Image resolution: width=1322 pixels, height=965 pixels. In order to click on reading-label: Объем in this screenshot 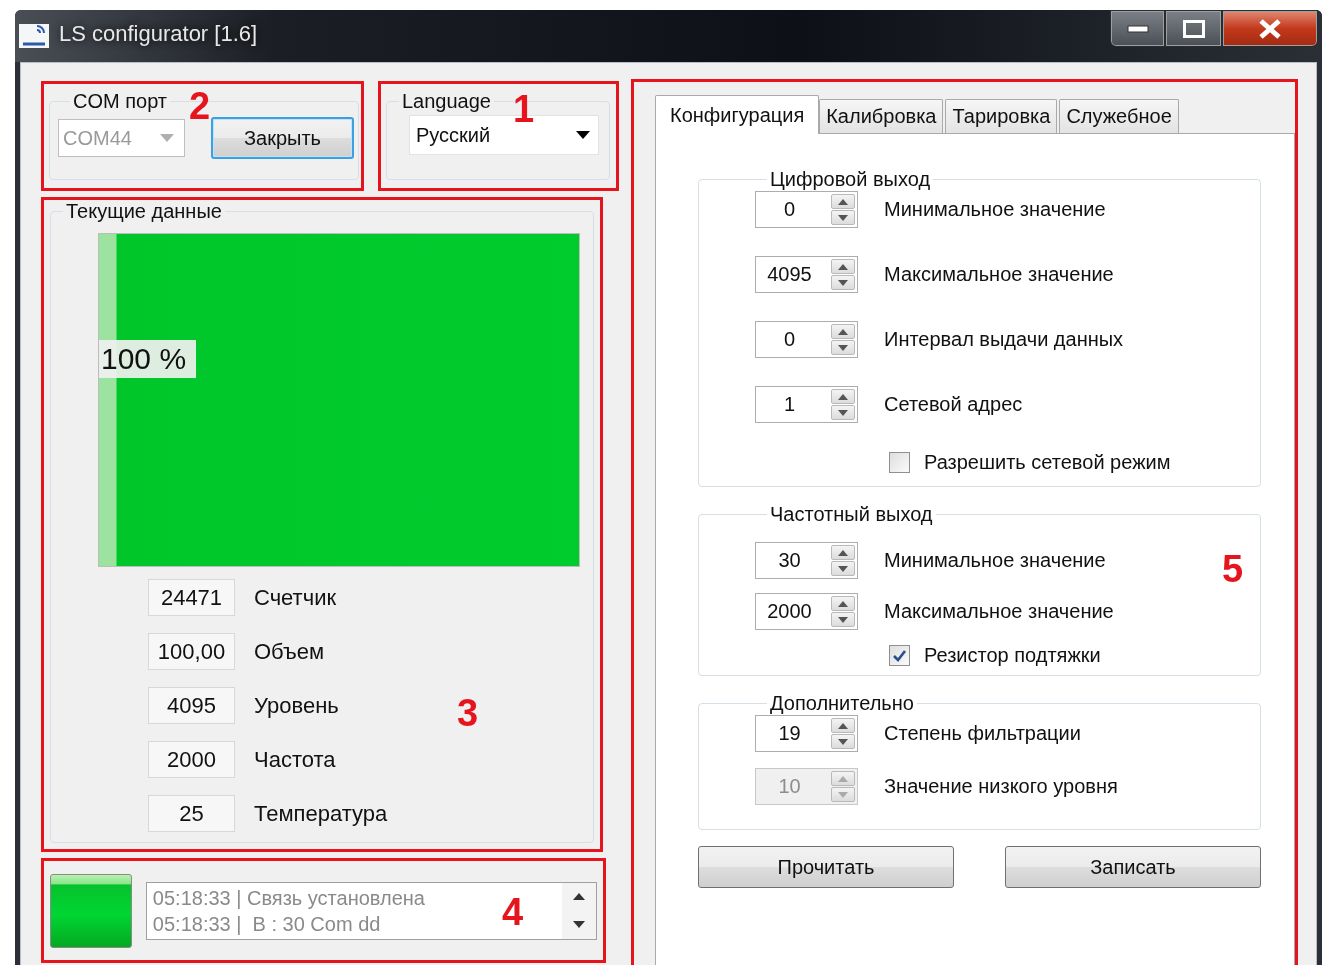, I will do `click(289, 651)`.